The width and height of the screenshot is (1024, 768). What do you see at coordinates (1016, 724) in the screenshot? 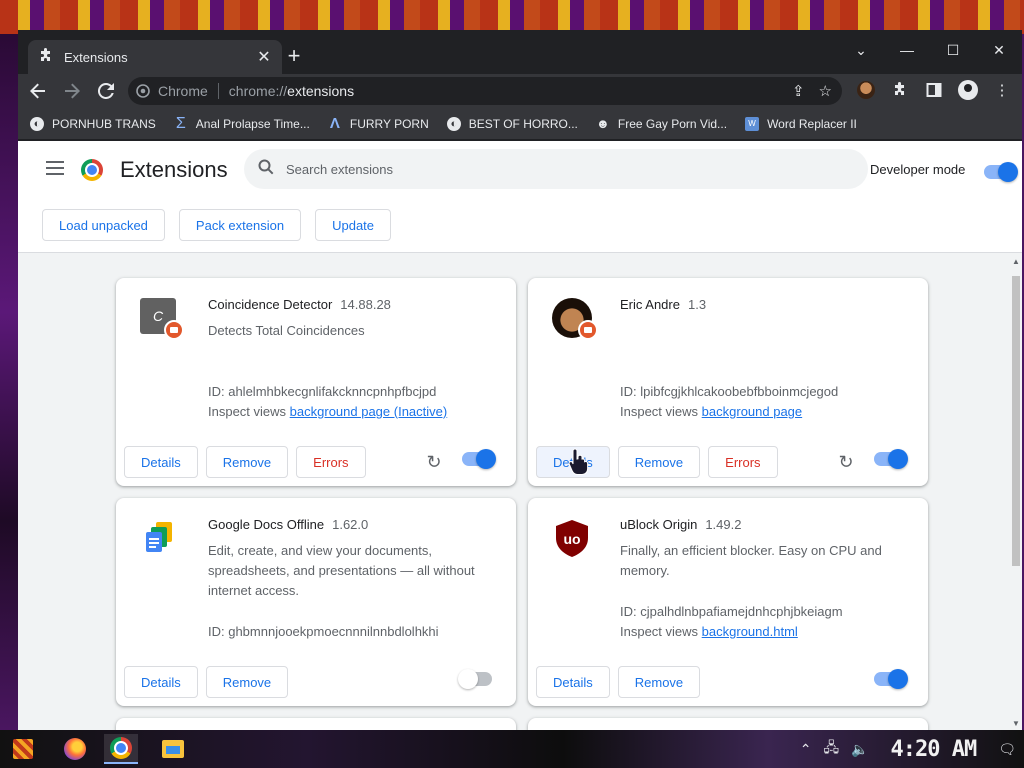
I see `scroll-down-icon: ▼` at bounding box center [1016, 724].